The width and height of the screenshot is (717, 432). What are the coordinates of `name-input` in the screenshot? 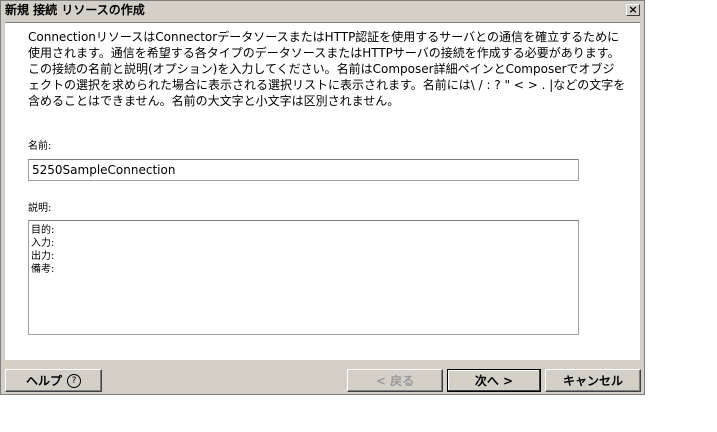 It's located at (303, 170).